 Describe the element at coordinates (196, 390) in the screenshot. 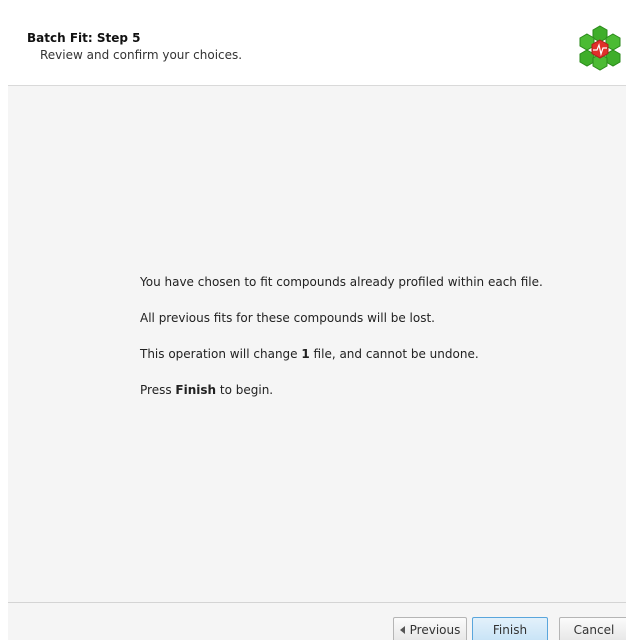

I see `press-finish-bold: Finish` at that location.